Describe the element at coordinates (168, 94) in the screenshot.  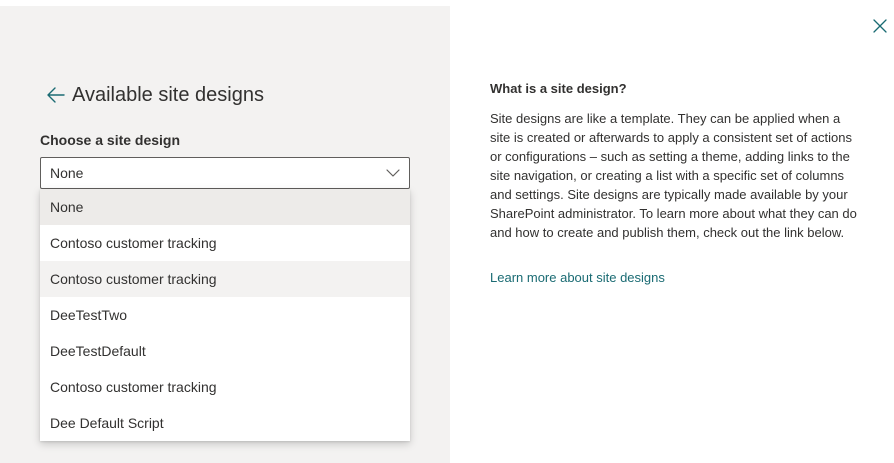
I see `page-title: Available site designs` at that location.